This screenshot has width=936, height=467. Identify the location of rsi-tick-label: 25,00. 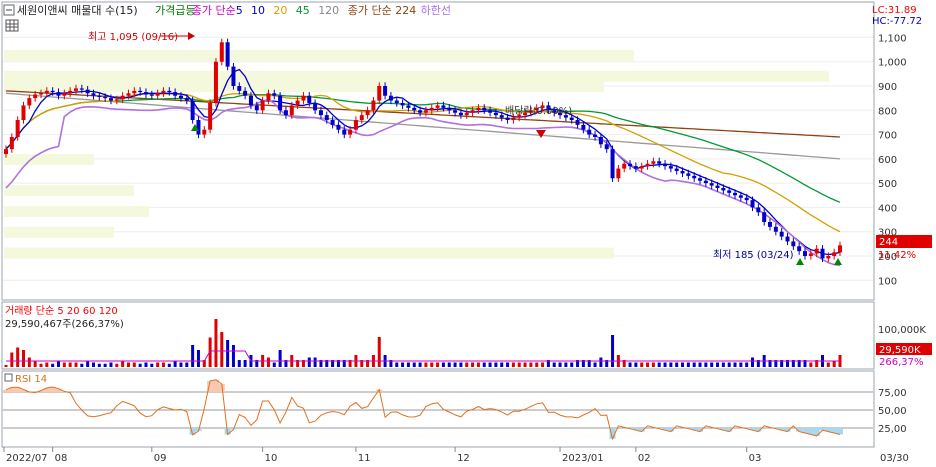
(892, 429).